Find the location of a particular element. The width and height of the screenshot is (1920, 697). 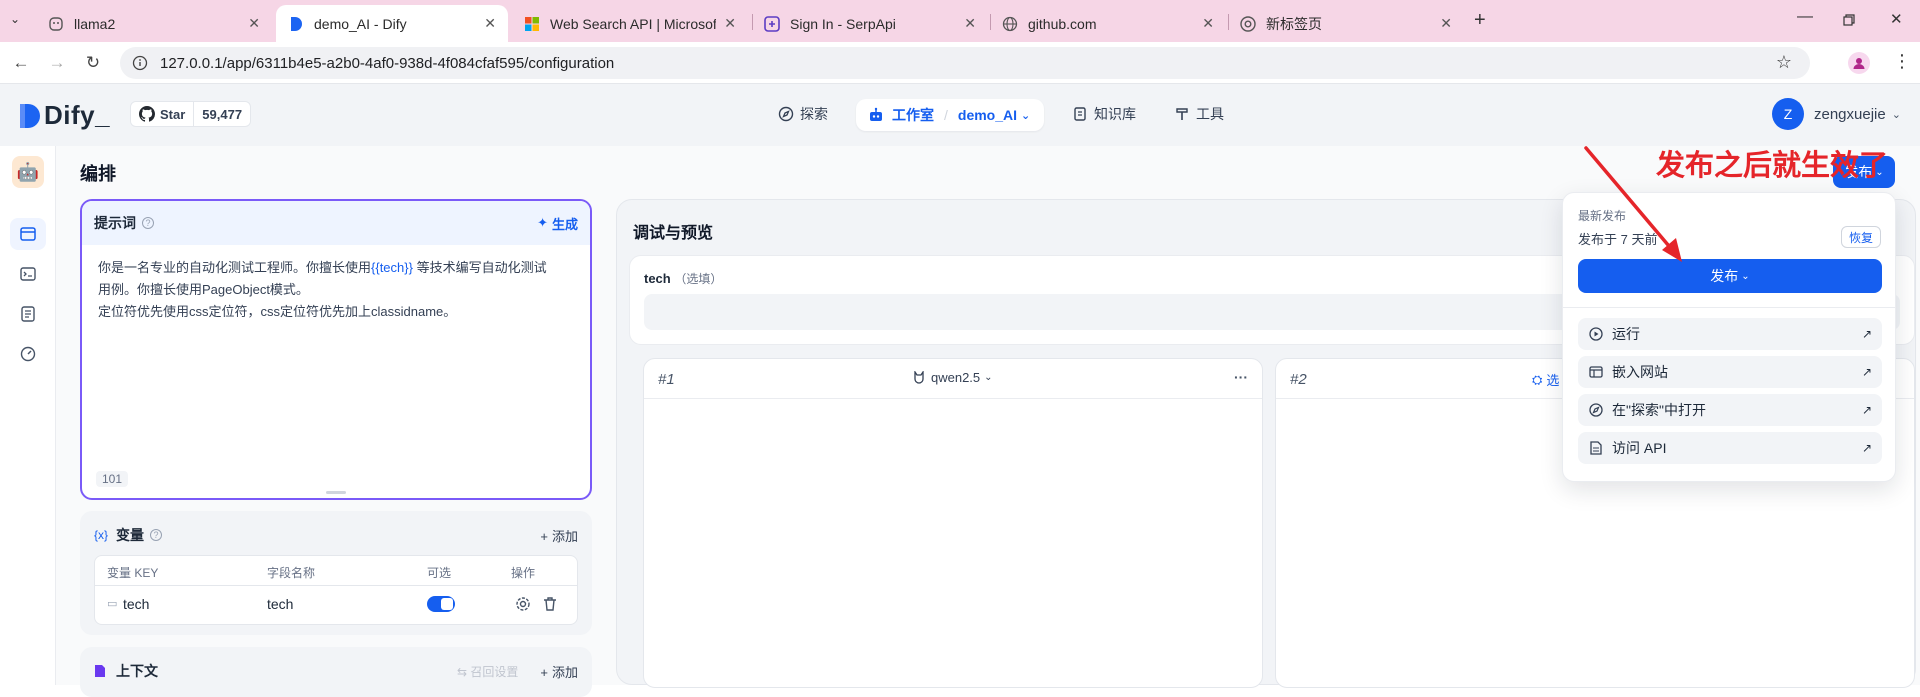

select-model-button: ⛭ 选 is located at coordinates (1545, 379).